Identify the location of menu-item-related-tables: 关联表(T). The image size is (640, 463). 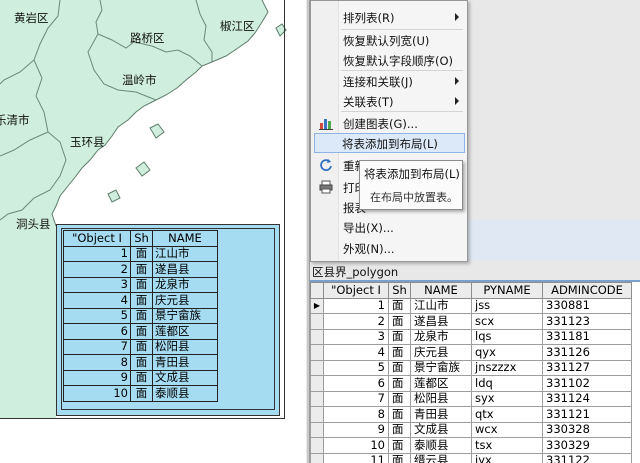
(389, 101).